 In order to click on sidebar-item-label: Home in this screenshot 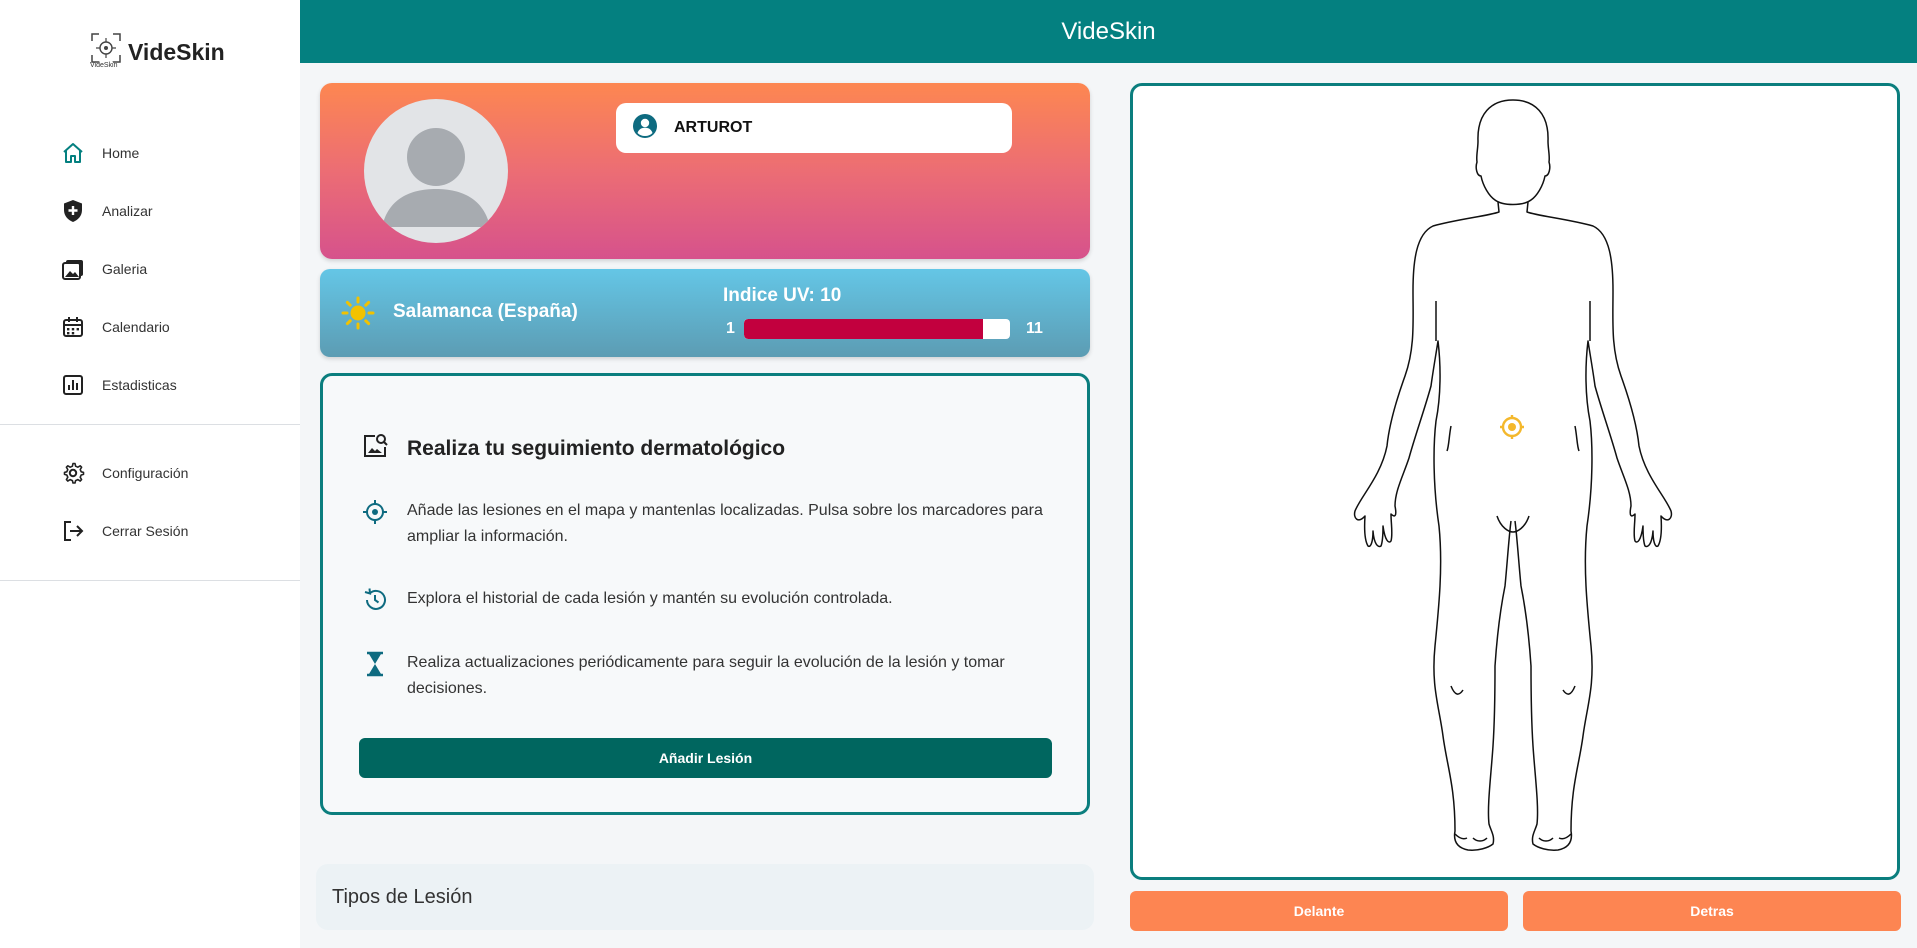, I will do `click(121, 153)`.